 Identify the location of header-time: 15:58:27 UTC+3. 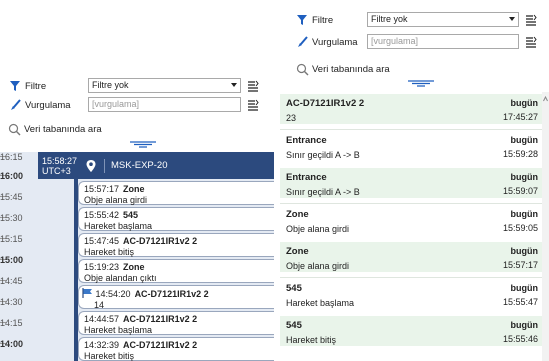
(59, 166).